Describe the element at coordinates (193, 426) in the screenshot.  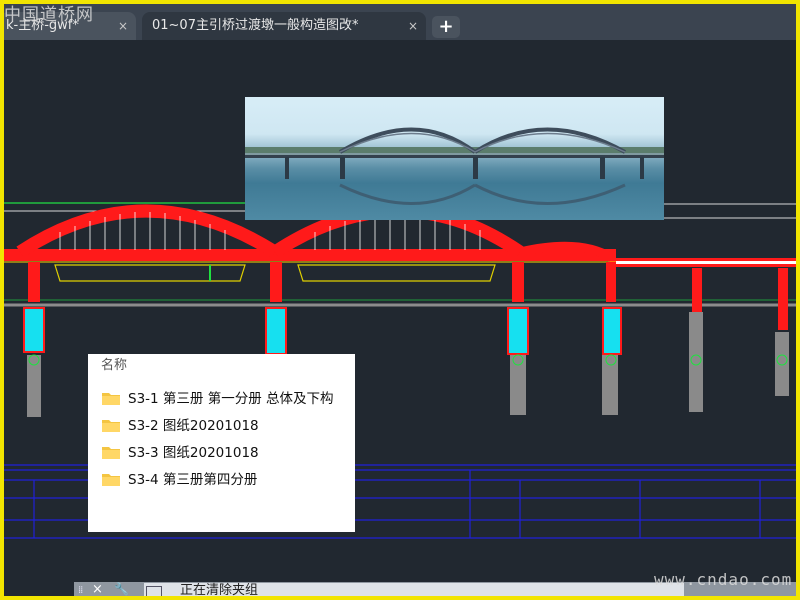
I see `file-name: S3-2 图纸20201018` at that location.